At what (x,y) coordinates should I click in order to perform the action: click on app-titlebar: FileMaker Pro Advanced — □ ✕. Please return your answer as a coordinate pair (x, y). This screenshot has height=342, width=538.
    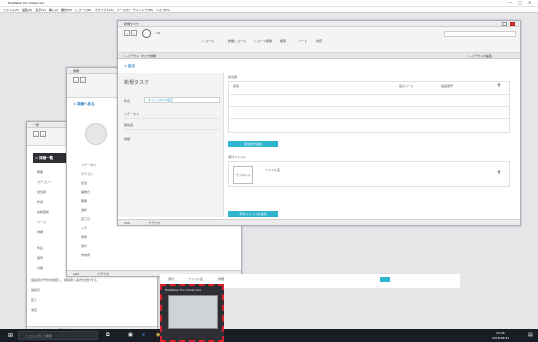
    Looking at the image, I should click on (269, 3).